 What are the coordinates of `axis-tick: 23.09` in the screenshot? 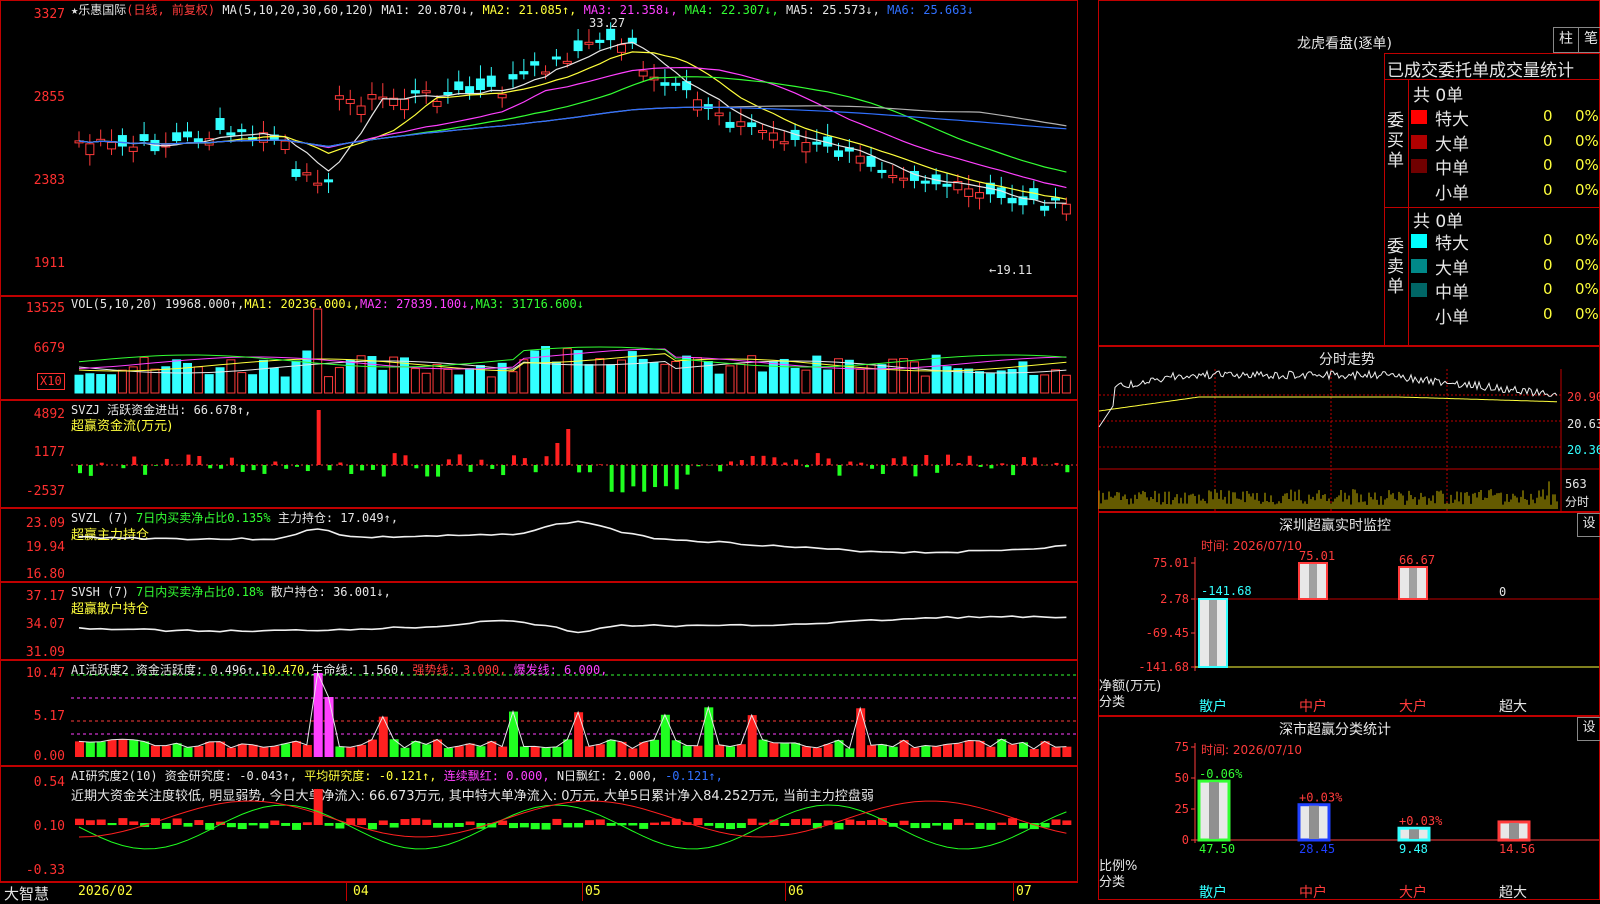 It's located at (34, 523).